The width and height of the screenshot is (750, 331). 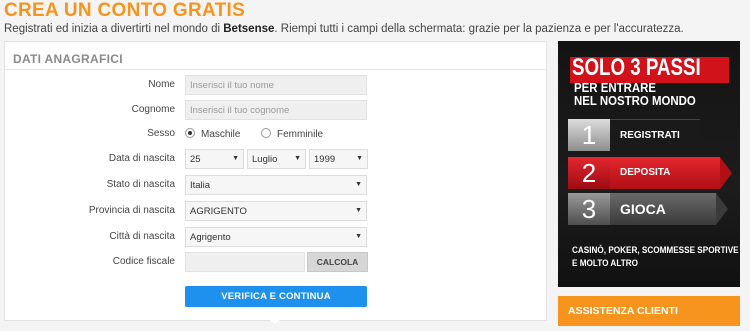 I want to click on banner-line2: NEL NOSTRO MONDO, so click(x=635, y=100).